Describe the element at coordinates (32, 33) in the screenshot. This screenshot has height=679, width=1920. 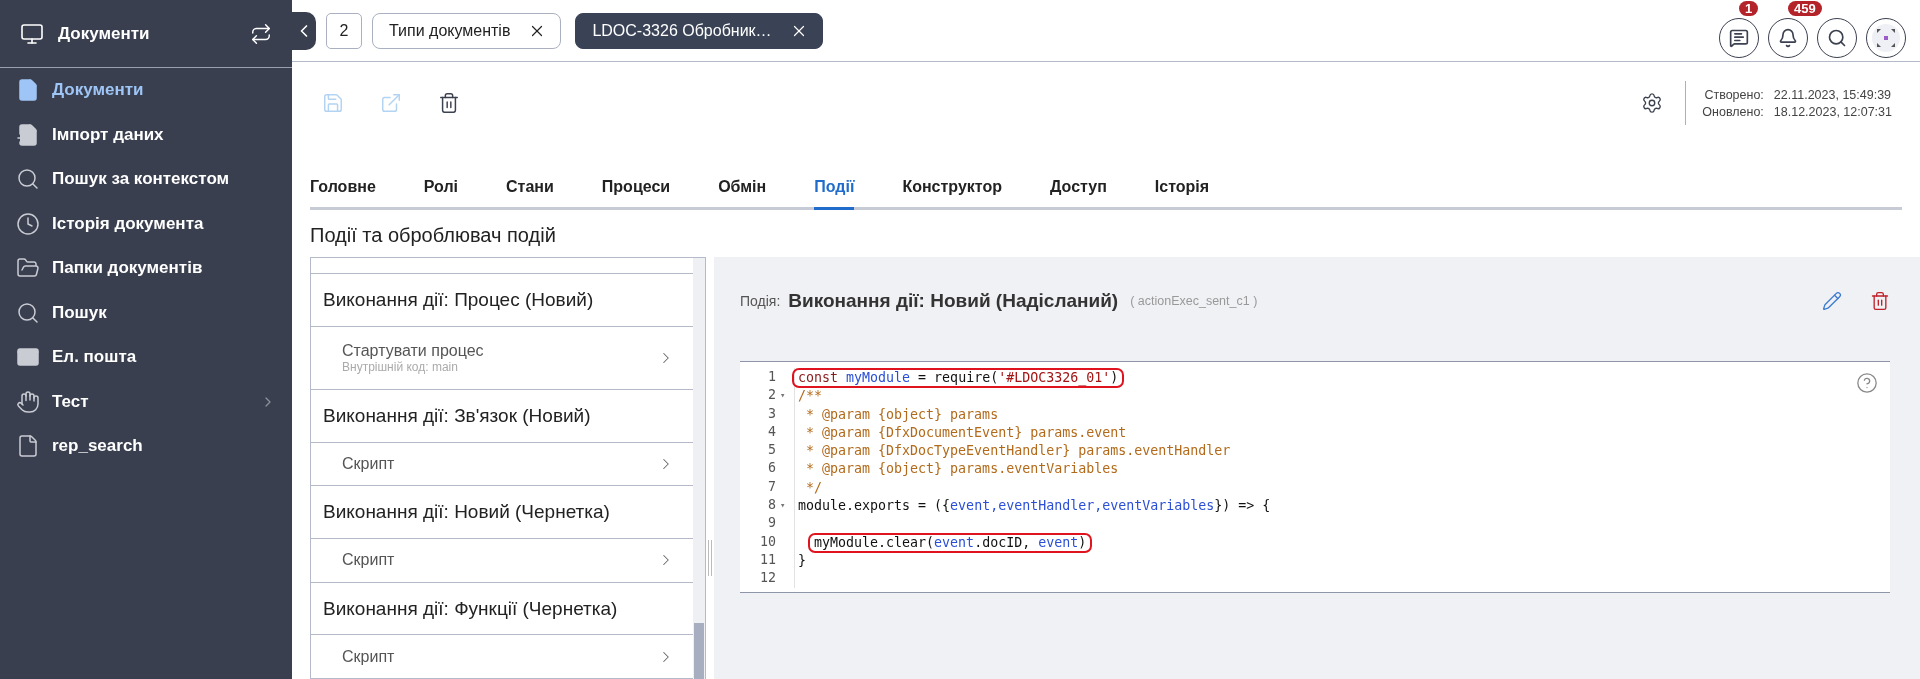
I see `monitor-icon` at that location.